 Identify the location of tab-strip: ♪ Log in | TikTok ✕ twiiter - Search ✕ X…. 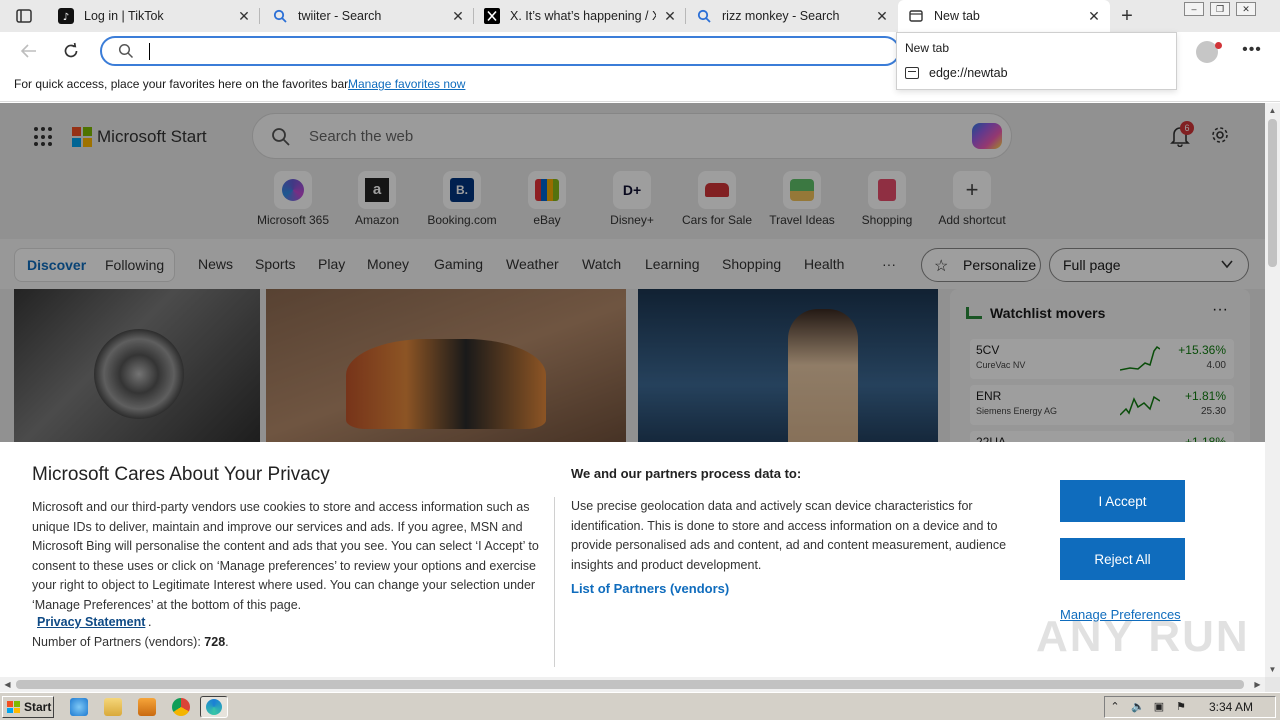
(640, 16).